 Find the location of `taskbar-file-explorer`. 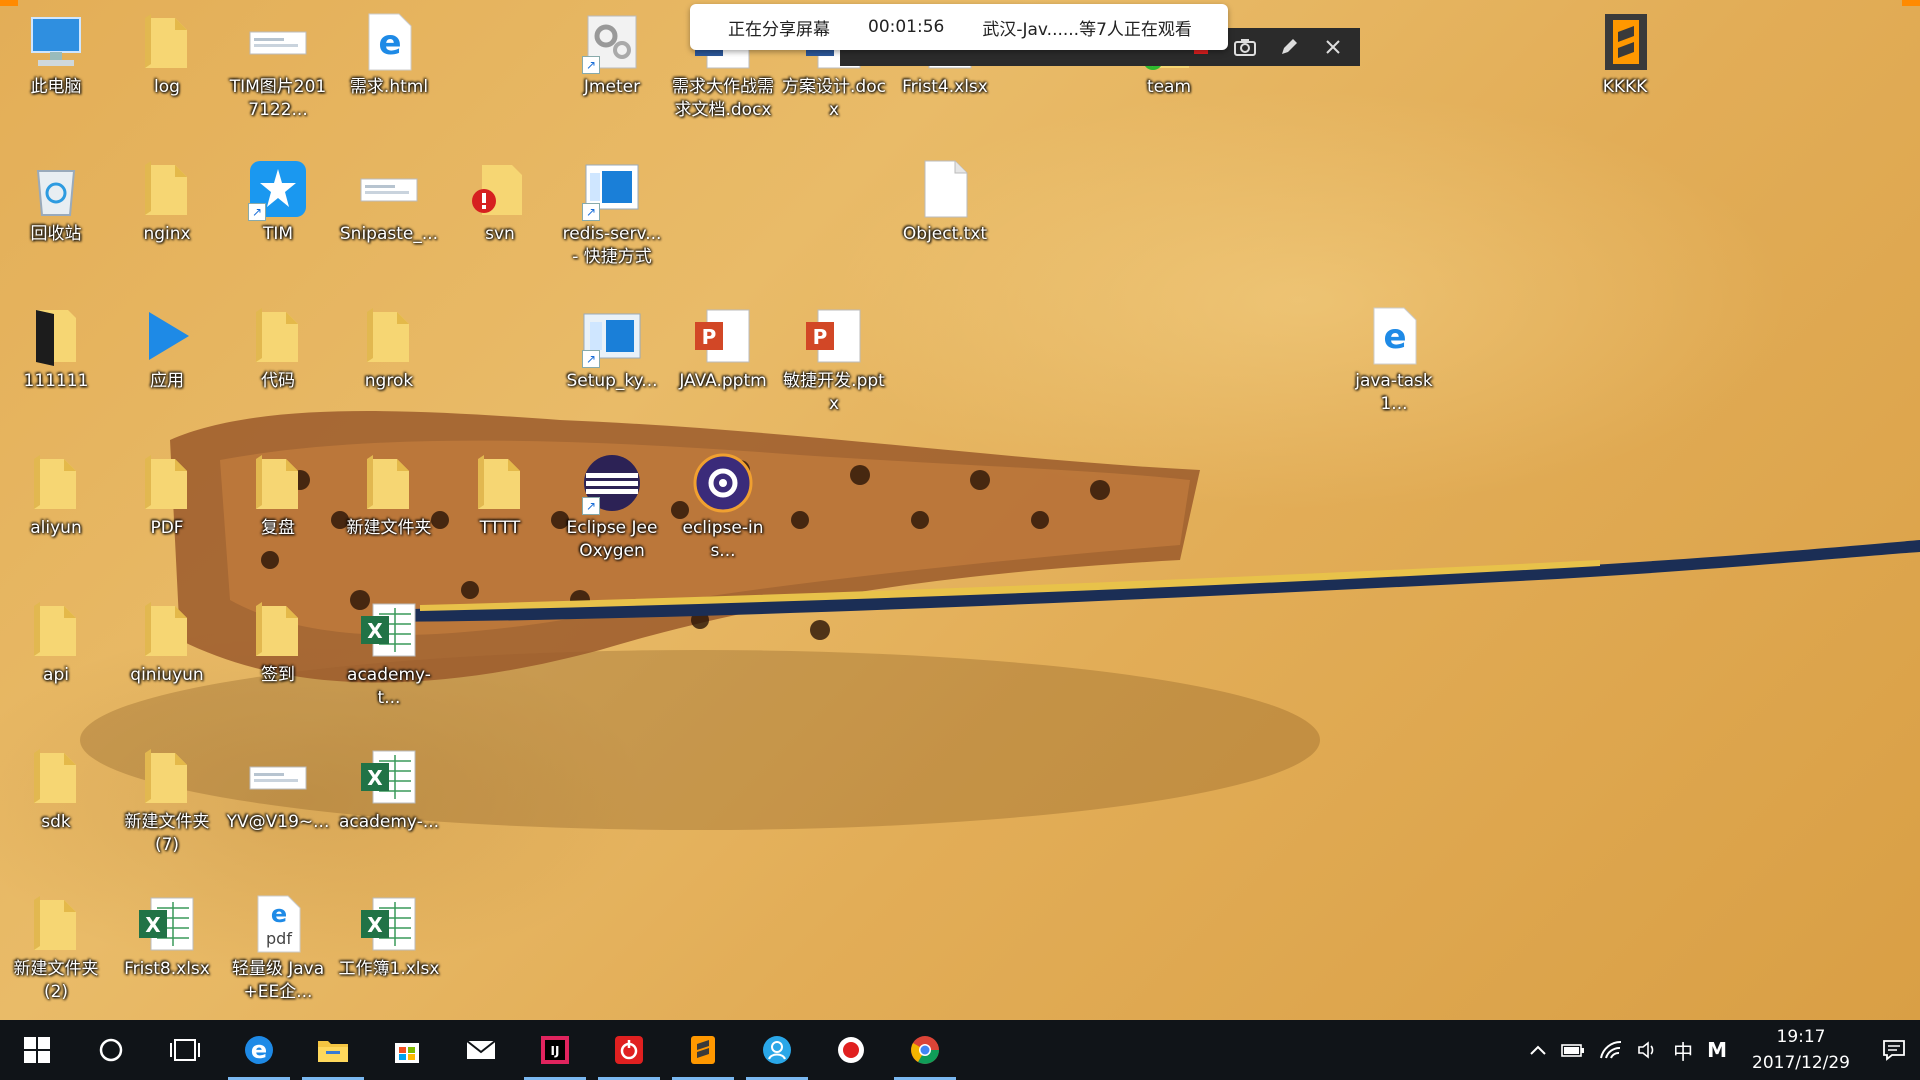

taskbar-file-explorer is located at coordinates (333, 1050).